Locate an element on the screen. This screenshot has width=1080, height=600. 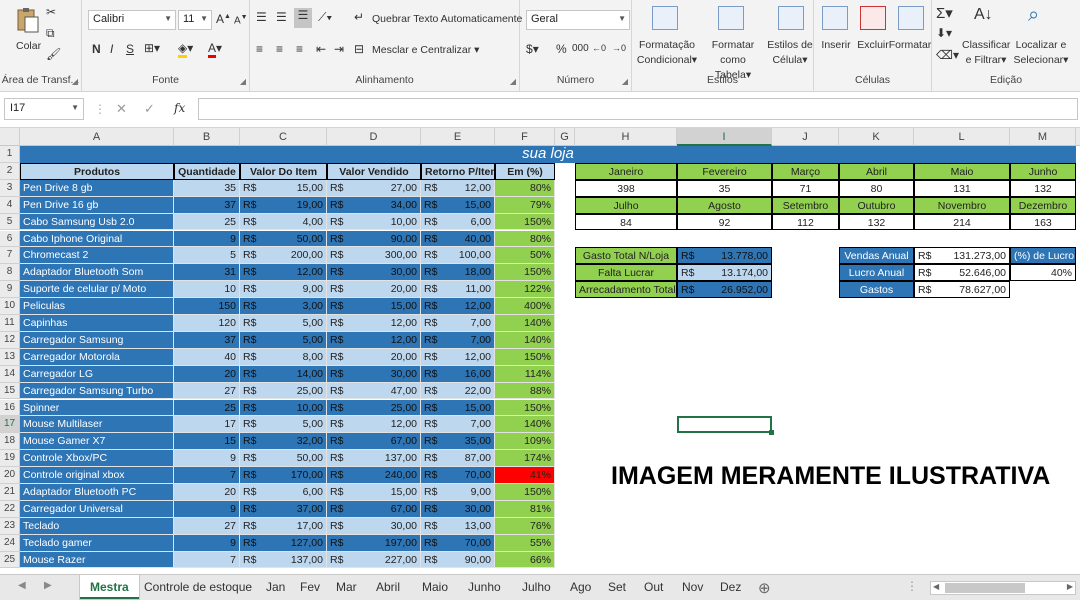
product-qty: 31 is located at coordinates (207, 273).